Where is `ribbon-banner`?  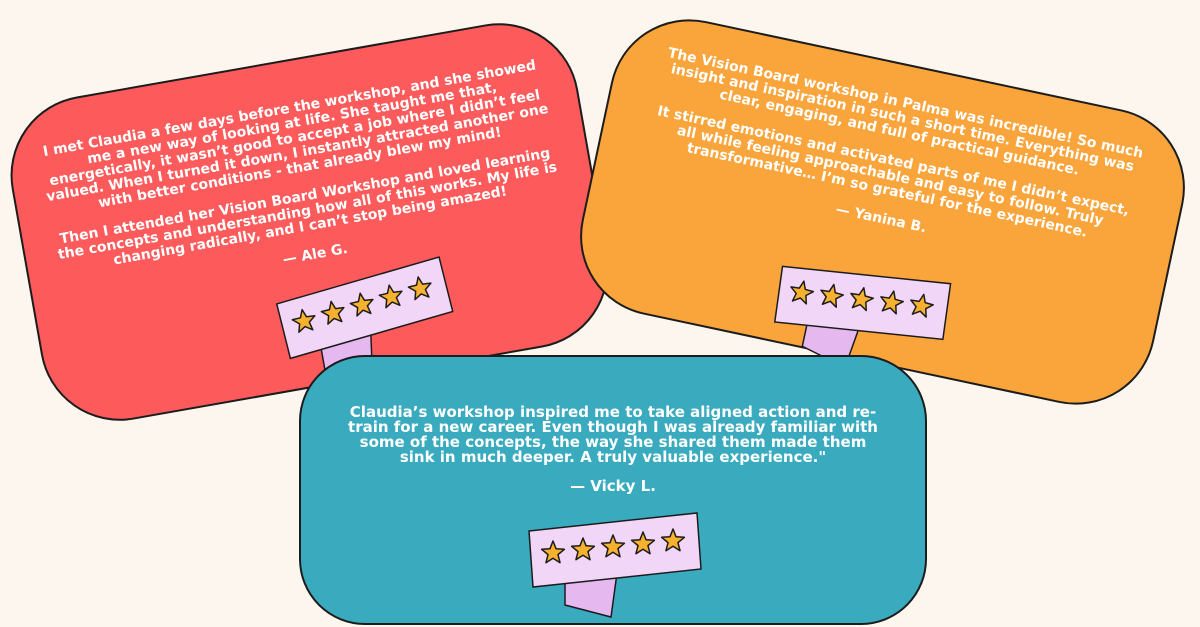 ribbon-banner is located at coordinates (615, 565).